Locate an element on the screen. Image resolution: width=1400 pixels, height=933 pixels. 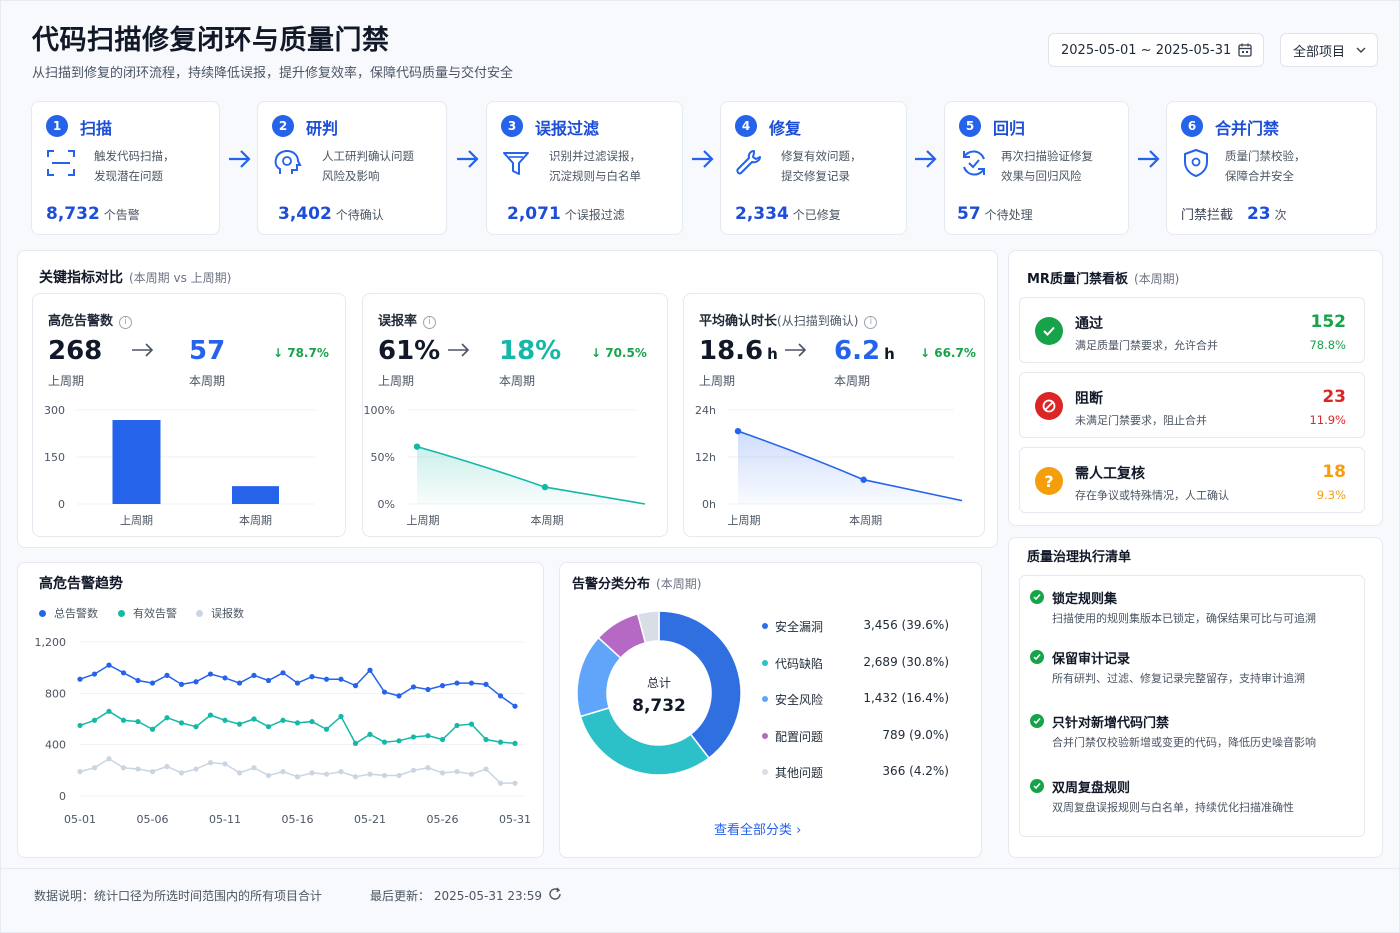
view-all-categories-link: 查看全部分类 › is located at coordinates (757, 828).